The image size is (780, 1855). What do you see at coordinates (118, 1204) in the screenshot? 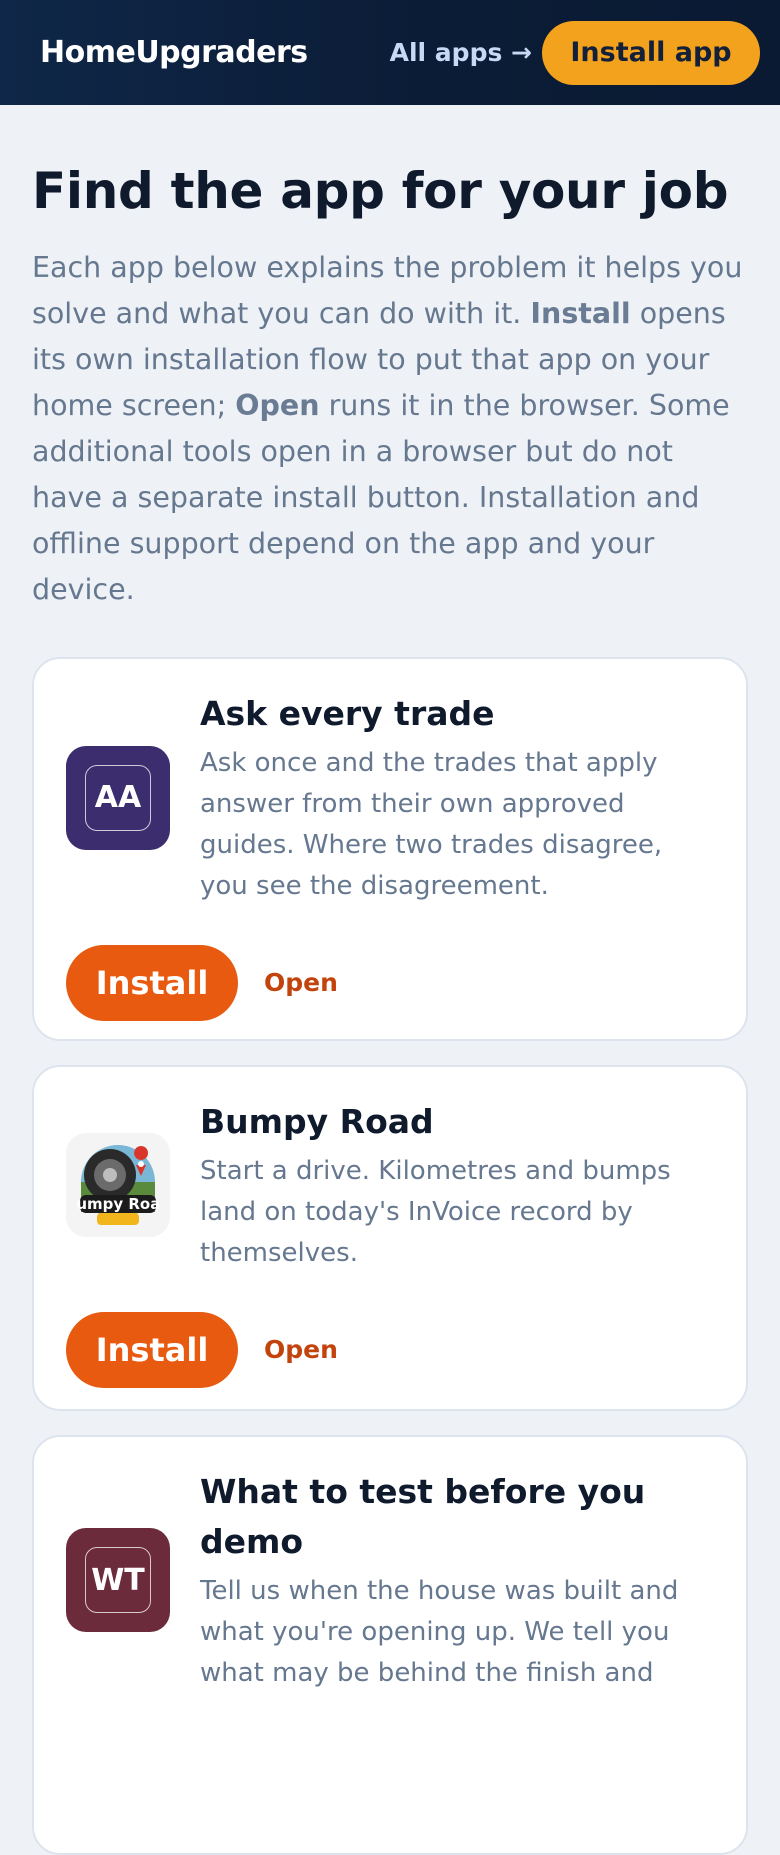
I see `bumpy-logo-word: Bumpy Road` at bounding box center [118, 1204].